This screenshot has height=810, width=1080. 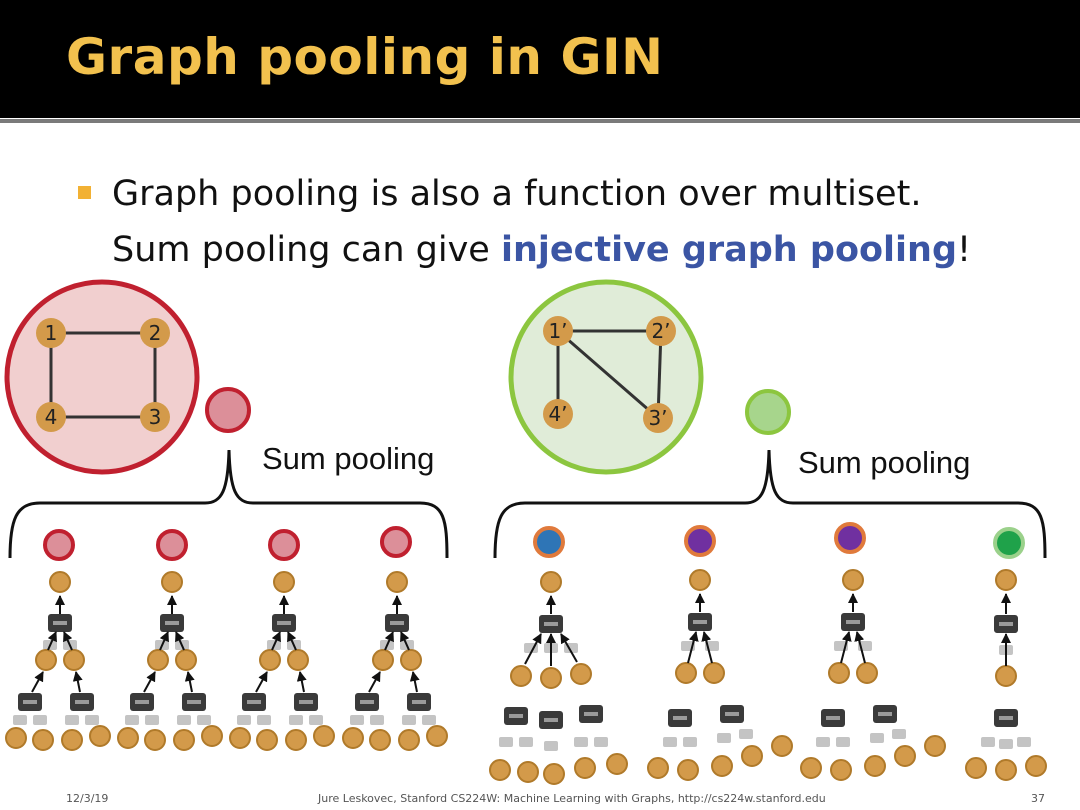 I want to click on footer-date: 12/3/19, so click(x=87, y=798).